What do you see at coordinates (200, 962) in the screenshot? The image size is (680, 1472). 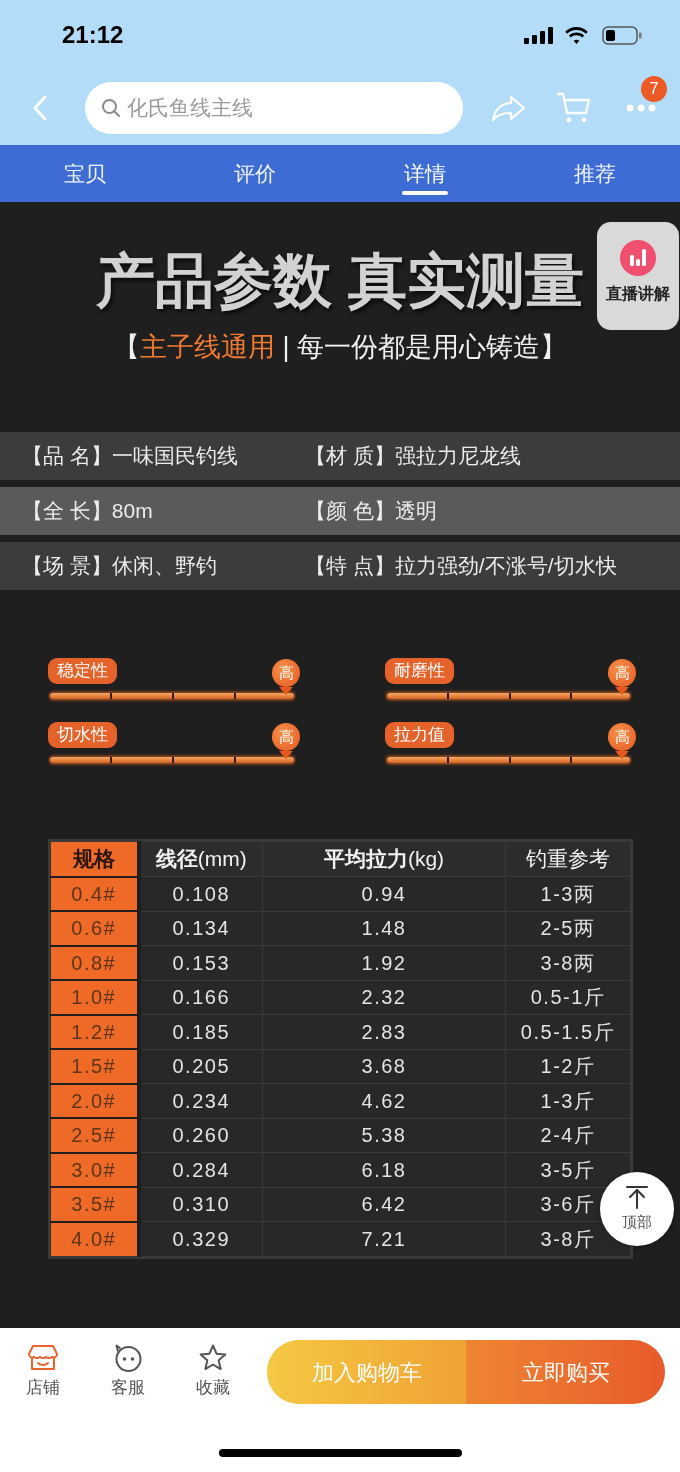 I see `table-cell: 0.153` at bounding box center [200, 962].